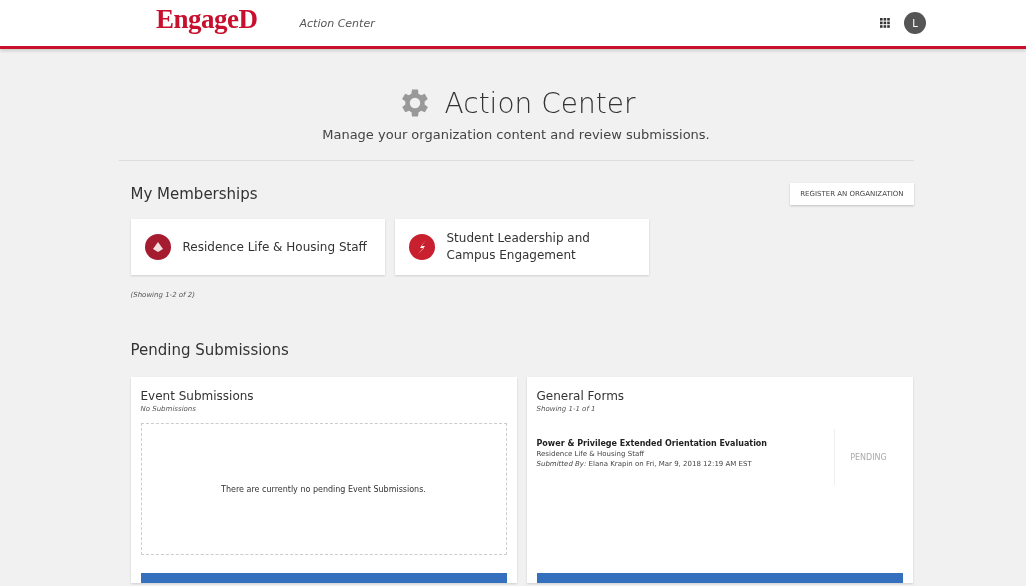 The width and height of the screenshot is (1026, 586). I want to click on panel-title: Event Submissions, so click(197, 396).